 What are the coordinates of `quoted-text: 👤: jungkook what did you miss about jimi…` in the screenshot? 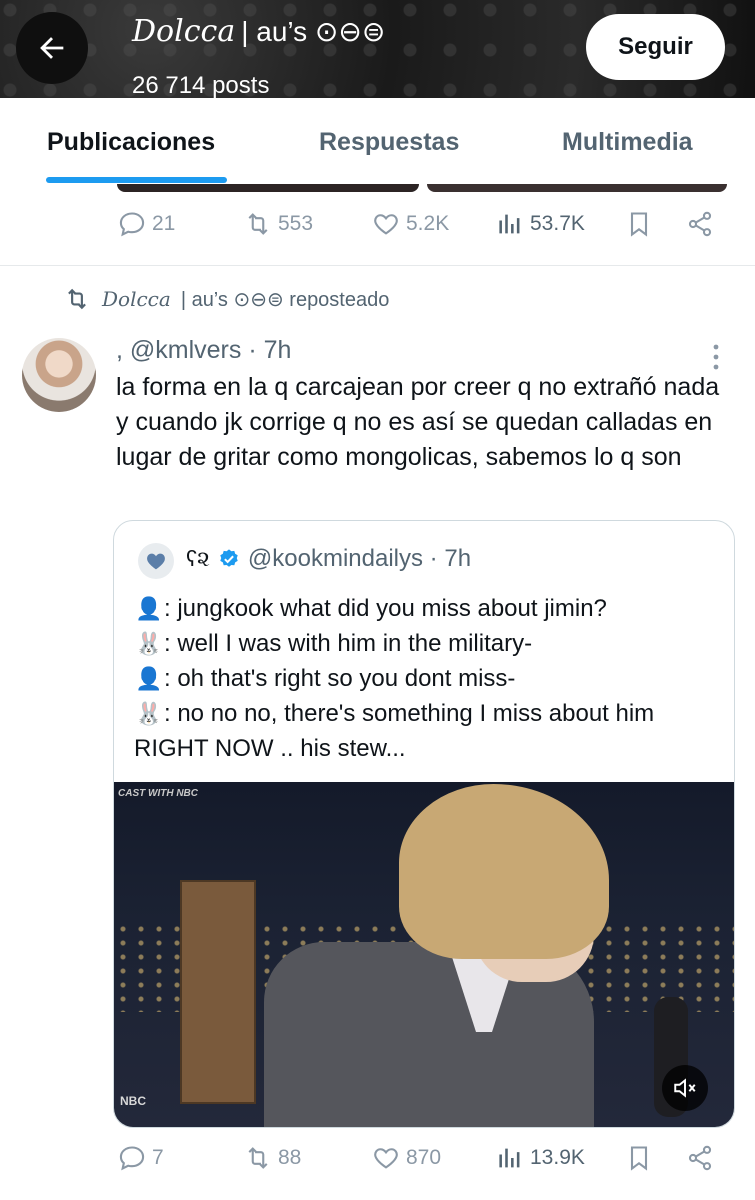 It's located at (429, 678).